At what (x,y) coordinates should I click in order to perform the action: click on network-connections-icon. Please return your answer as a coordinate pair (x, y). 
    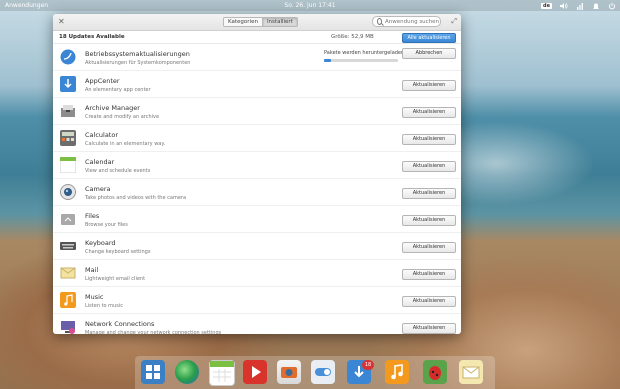
    Looking at the image, I should click on (68, 326).